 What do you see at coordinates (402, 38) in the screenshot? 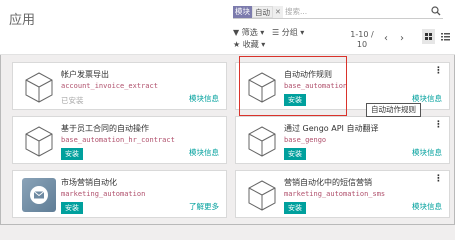
I see `pager-next-icon: ›` at bounding box center [402, 38].